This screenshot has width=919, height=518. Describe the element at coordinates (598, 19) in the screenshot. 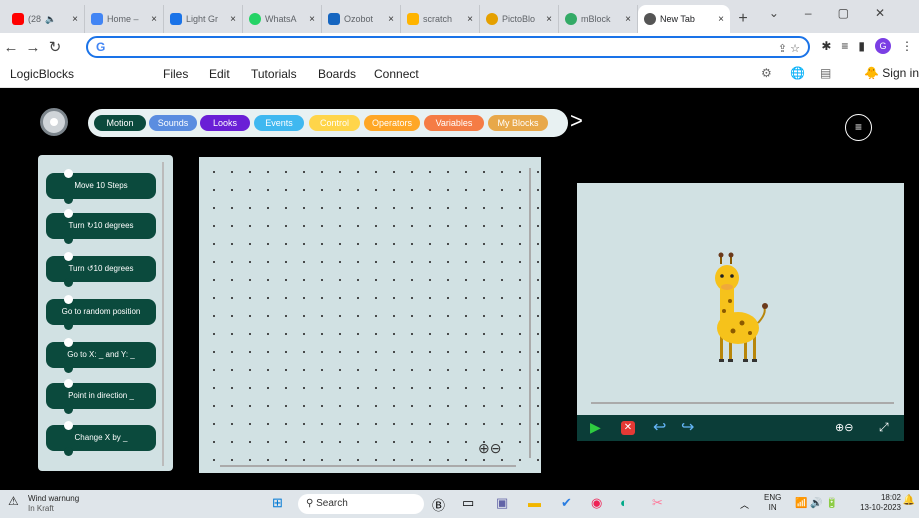

I see `browser-tab: mBlock ×` at that location.